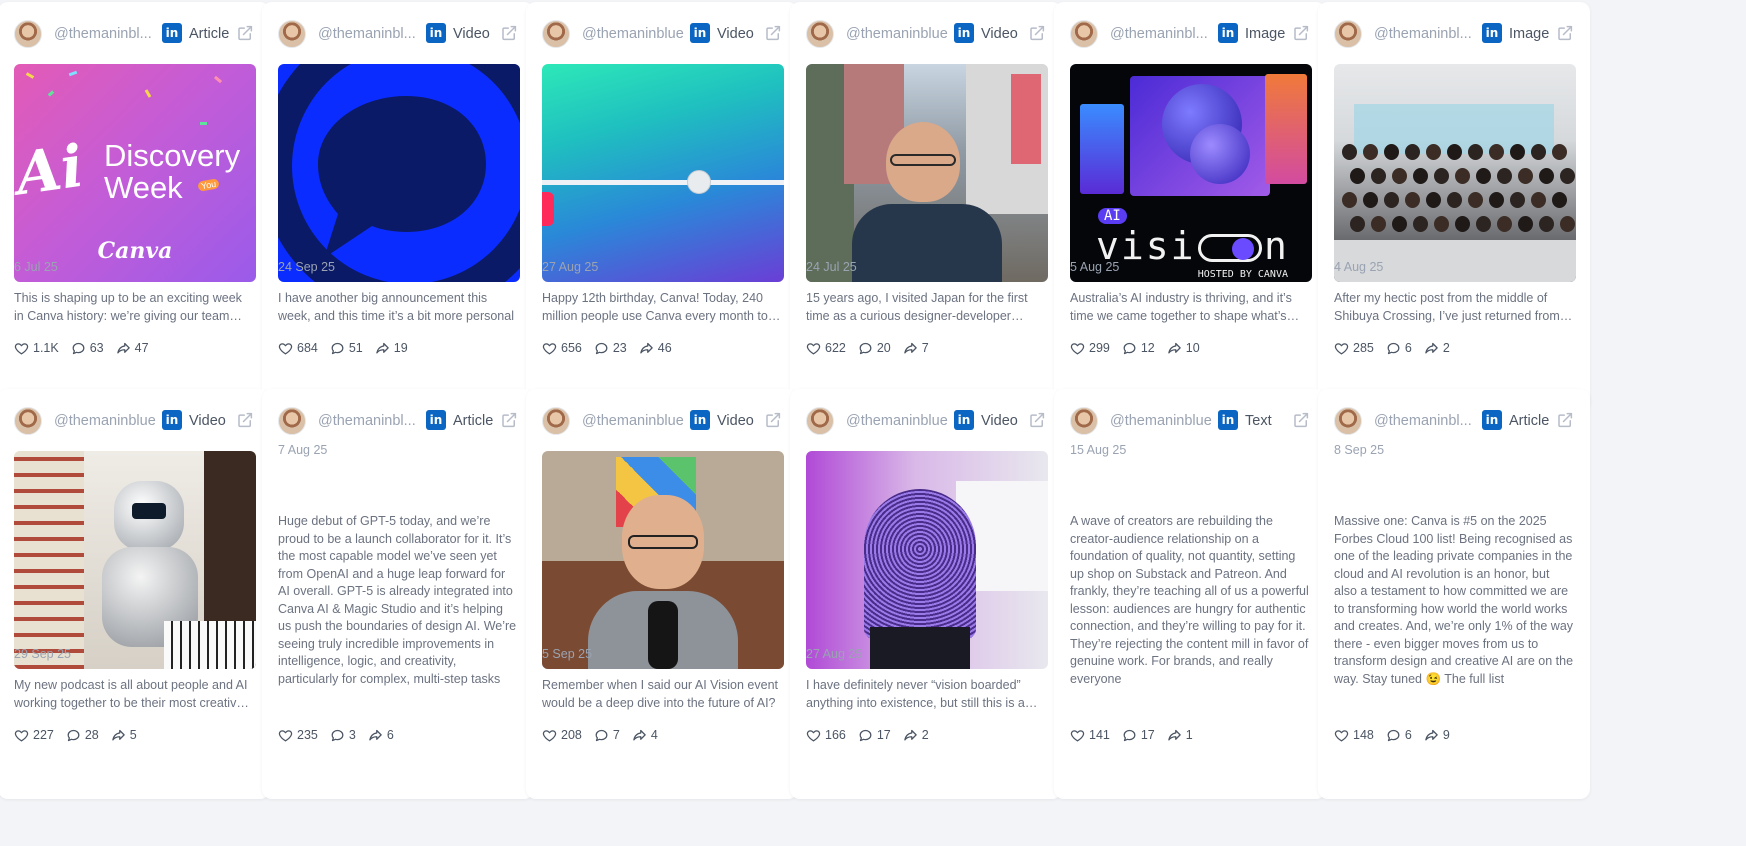 The image size is (1746, 846). I want to click on likes-metric: 1.1K, so click(36, 348).